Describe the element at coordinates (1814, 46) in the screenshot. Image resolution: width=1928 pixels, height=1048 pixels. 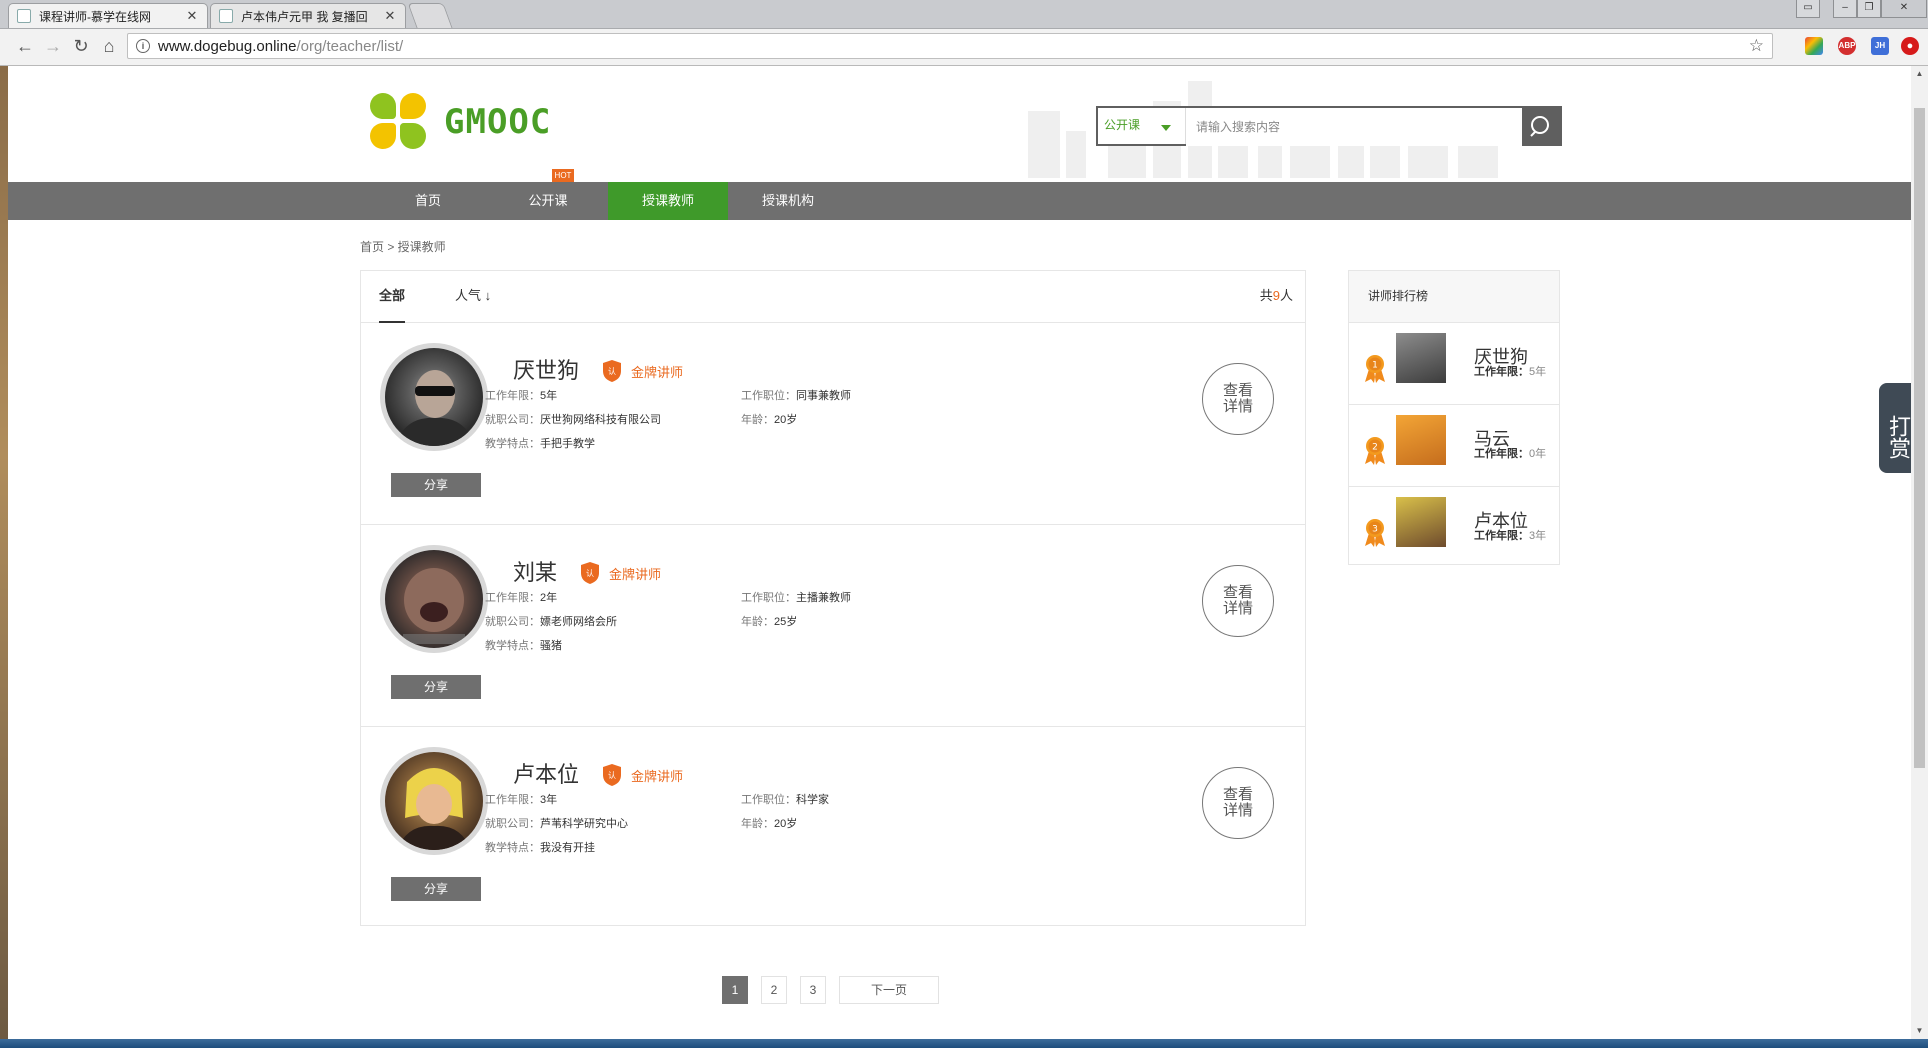
I see `chrome-store-extension-icon` at that location.